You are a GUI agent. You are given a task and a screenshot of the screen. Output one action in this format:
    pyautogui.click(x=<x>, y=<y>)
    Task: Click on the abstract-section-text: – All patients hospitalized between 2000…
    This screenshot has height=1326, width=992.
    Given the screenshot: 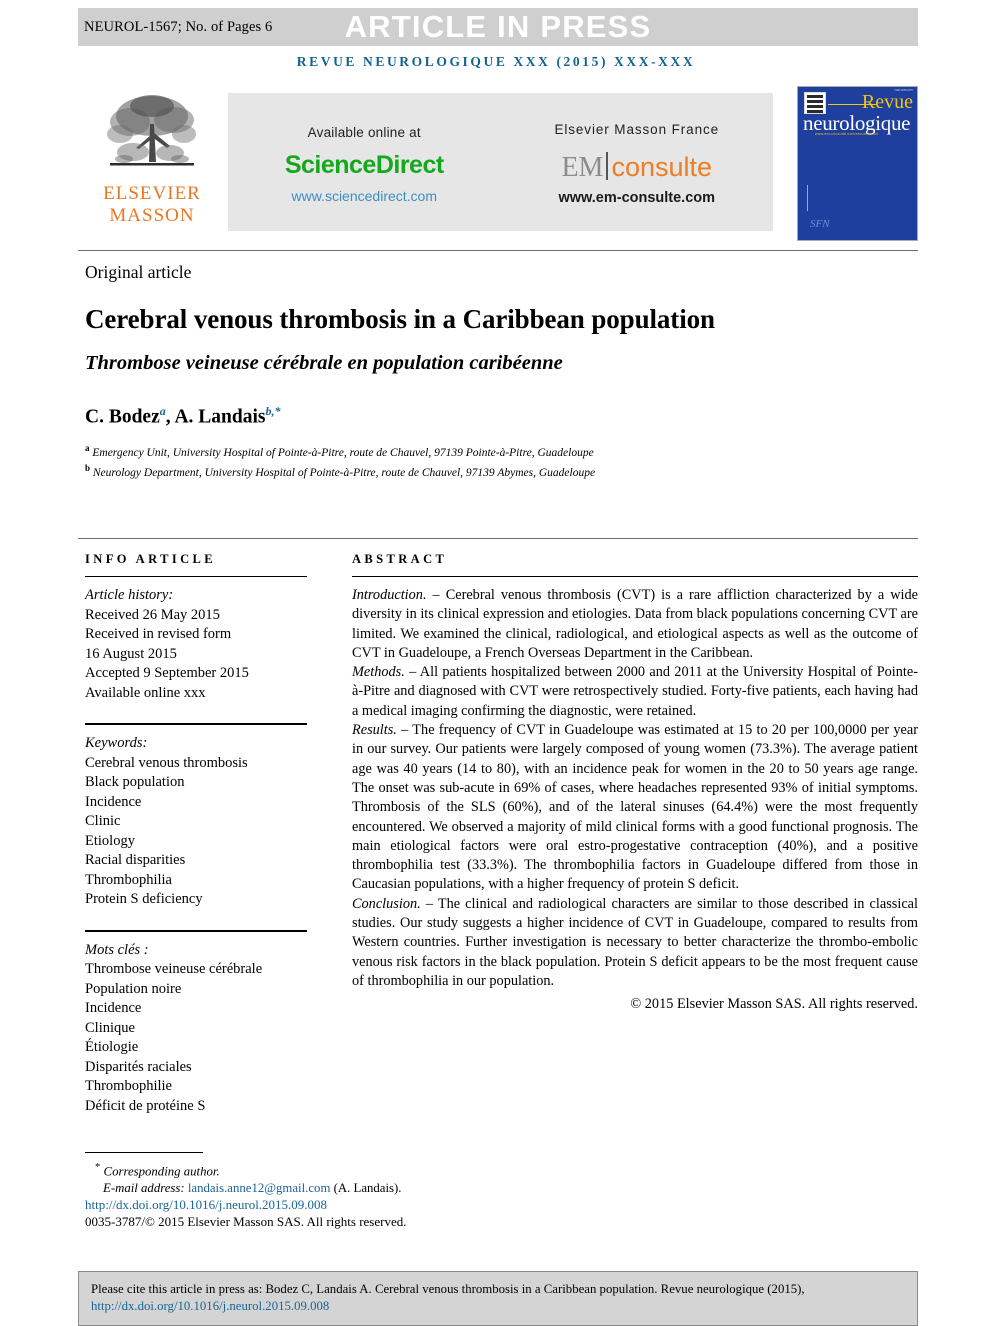 What is the action you would take?
    pyautogui.click(x=635, y=691)
    